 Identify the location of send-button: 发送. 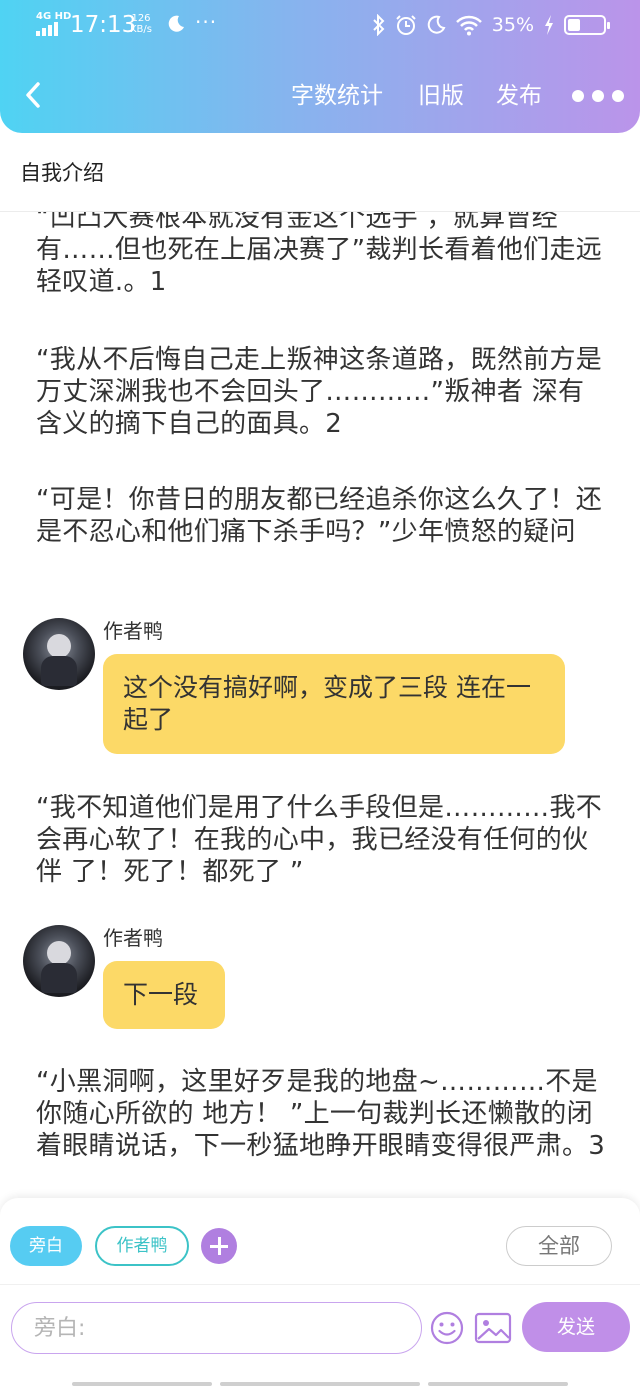
(576, 1327).